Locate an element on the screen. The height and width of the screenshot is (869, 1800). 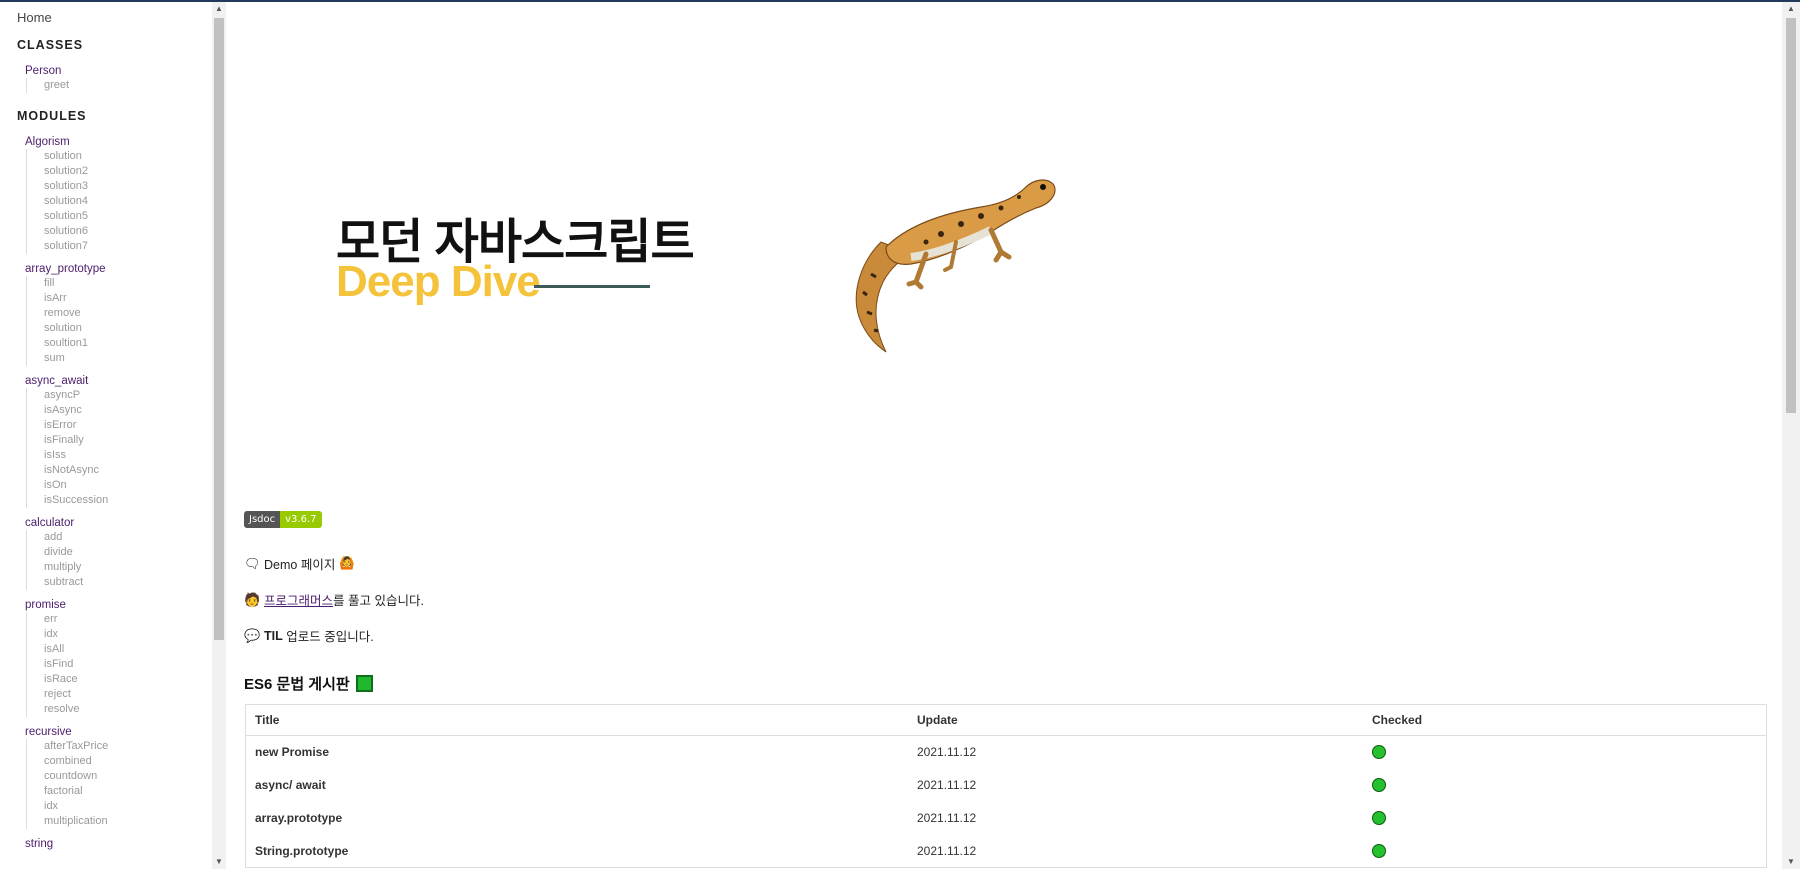
es6-board-title: ES6 문법 게시판 is located at coordinates (308, 683).